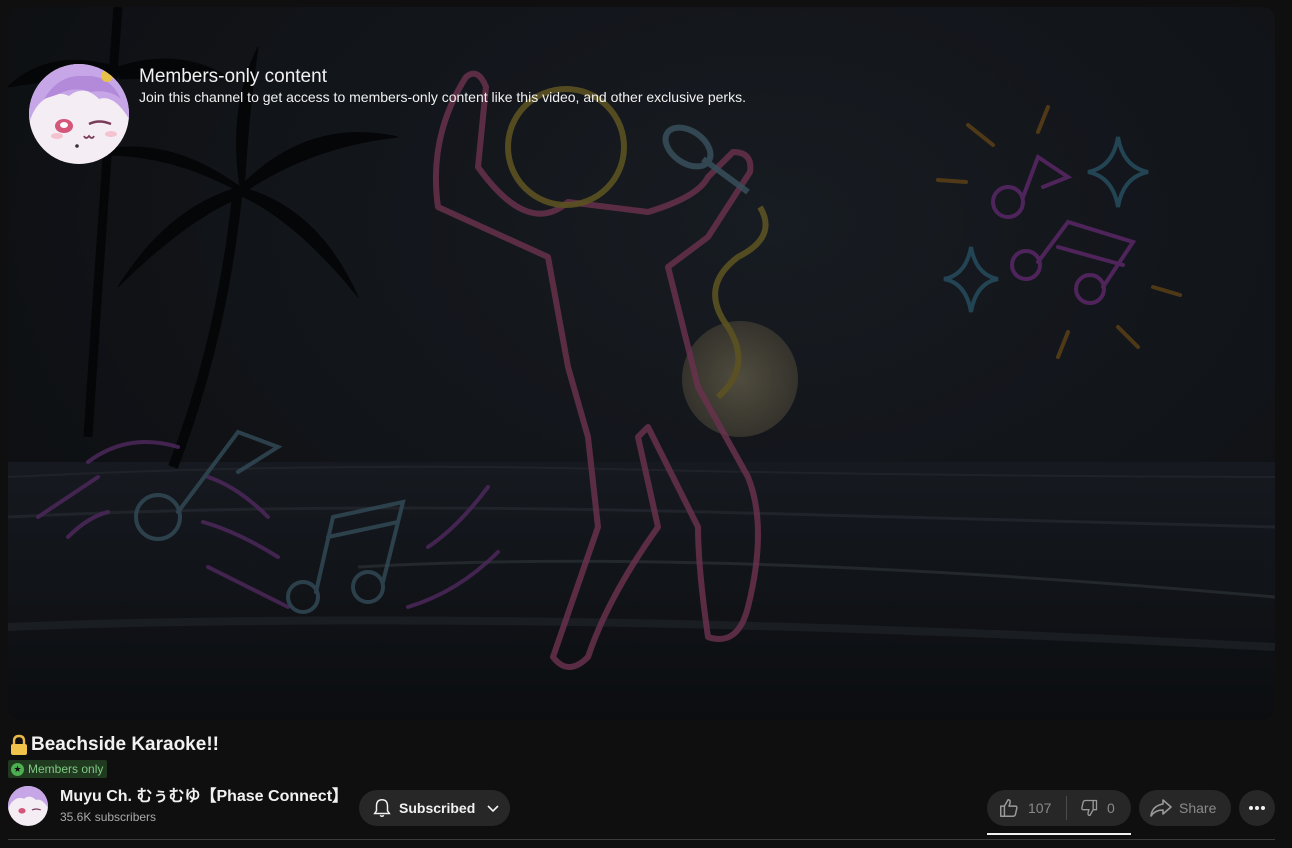 This screenshot has height=848, width=1292. I want to click on channel-avatar, so click(28, 806).